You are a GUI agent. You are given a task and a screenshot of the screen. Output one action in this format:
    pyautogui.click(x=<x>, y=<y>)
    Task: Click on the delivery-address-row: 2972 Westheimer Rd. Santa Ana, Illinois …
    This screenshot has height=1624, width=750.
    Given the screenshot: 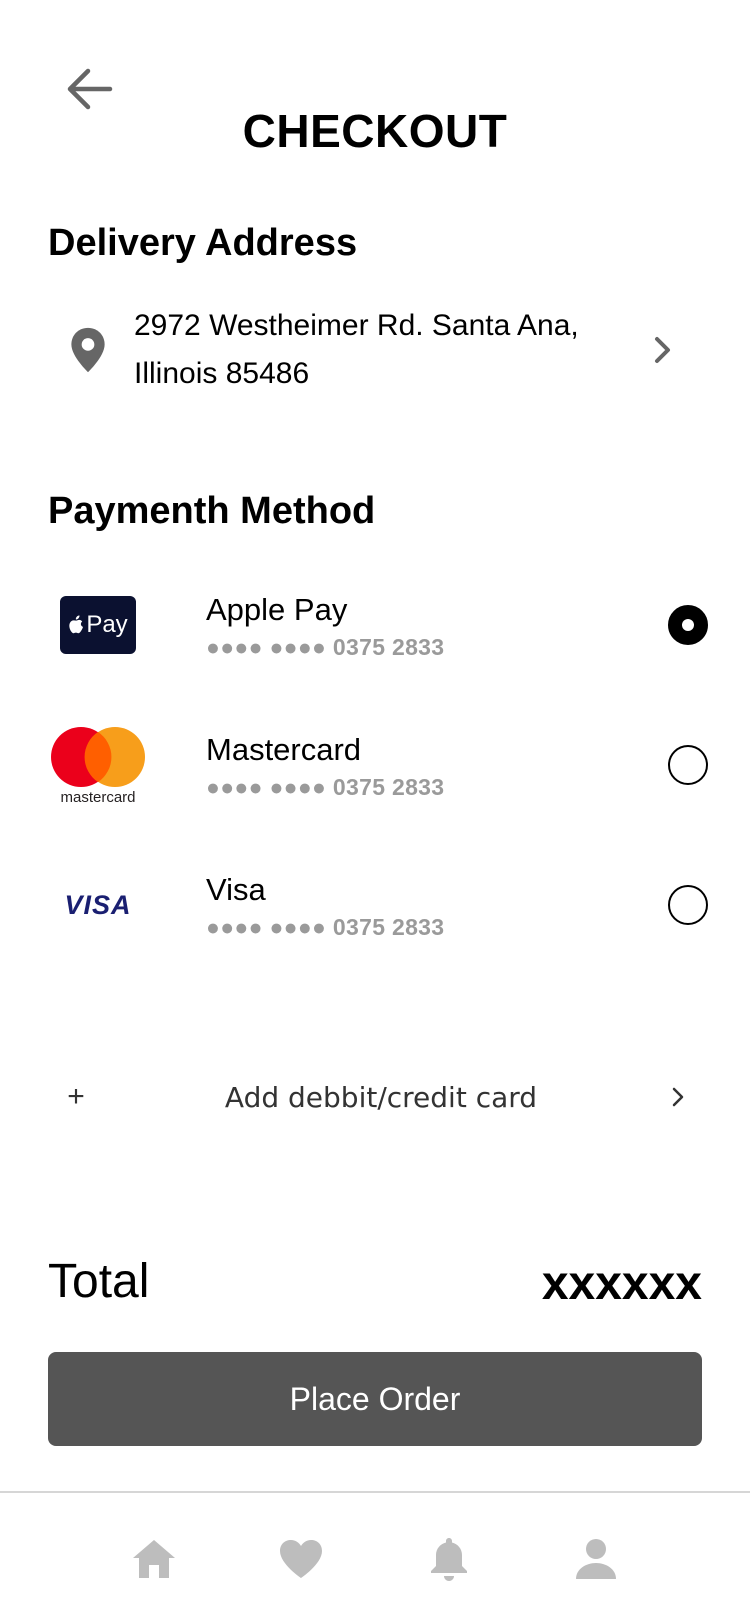 What is the action you would take?
    pyautogui.click(x=368, y=350)
    